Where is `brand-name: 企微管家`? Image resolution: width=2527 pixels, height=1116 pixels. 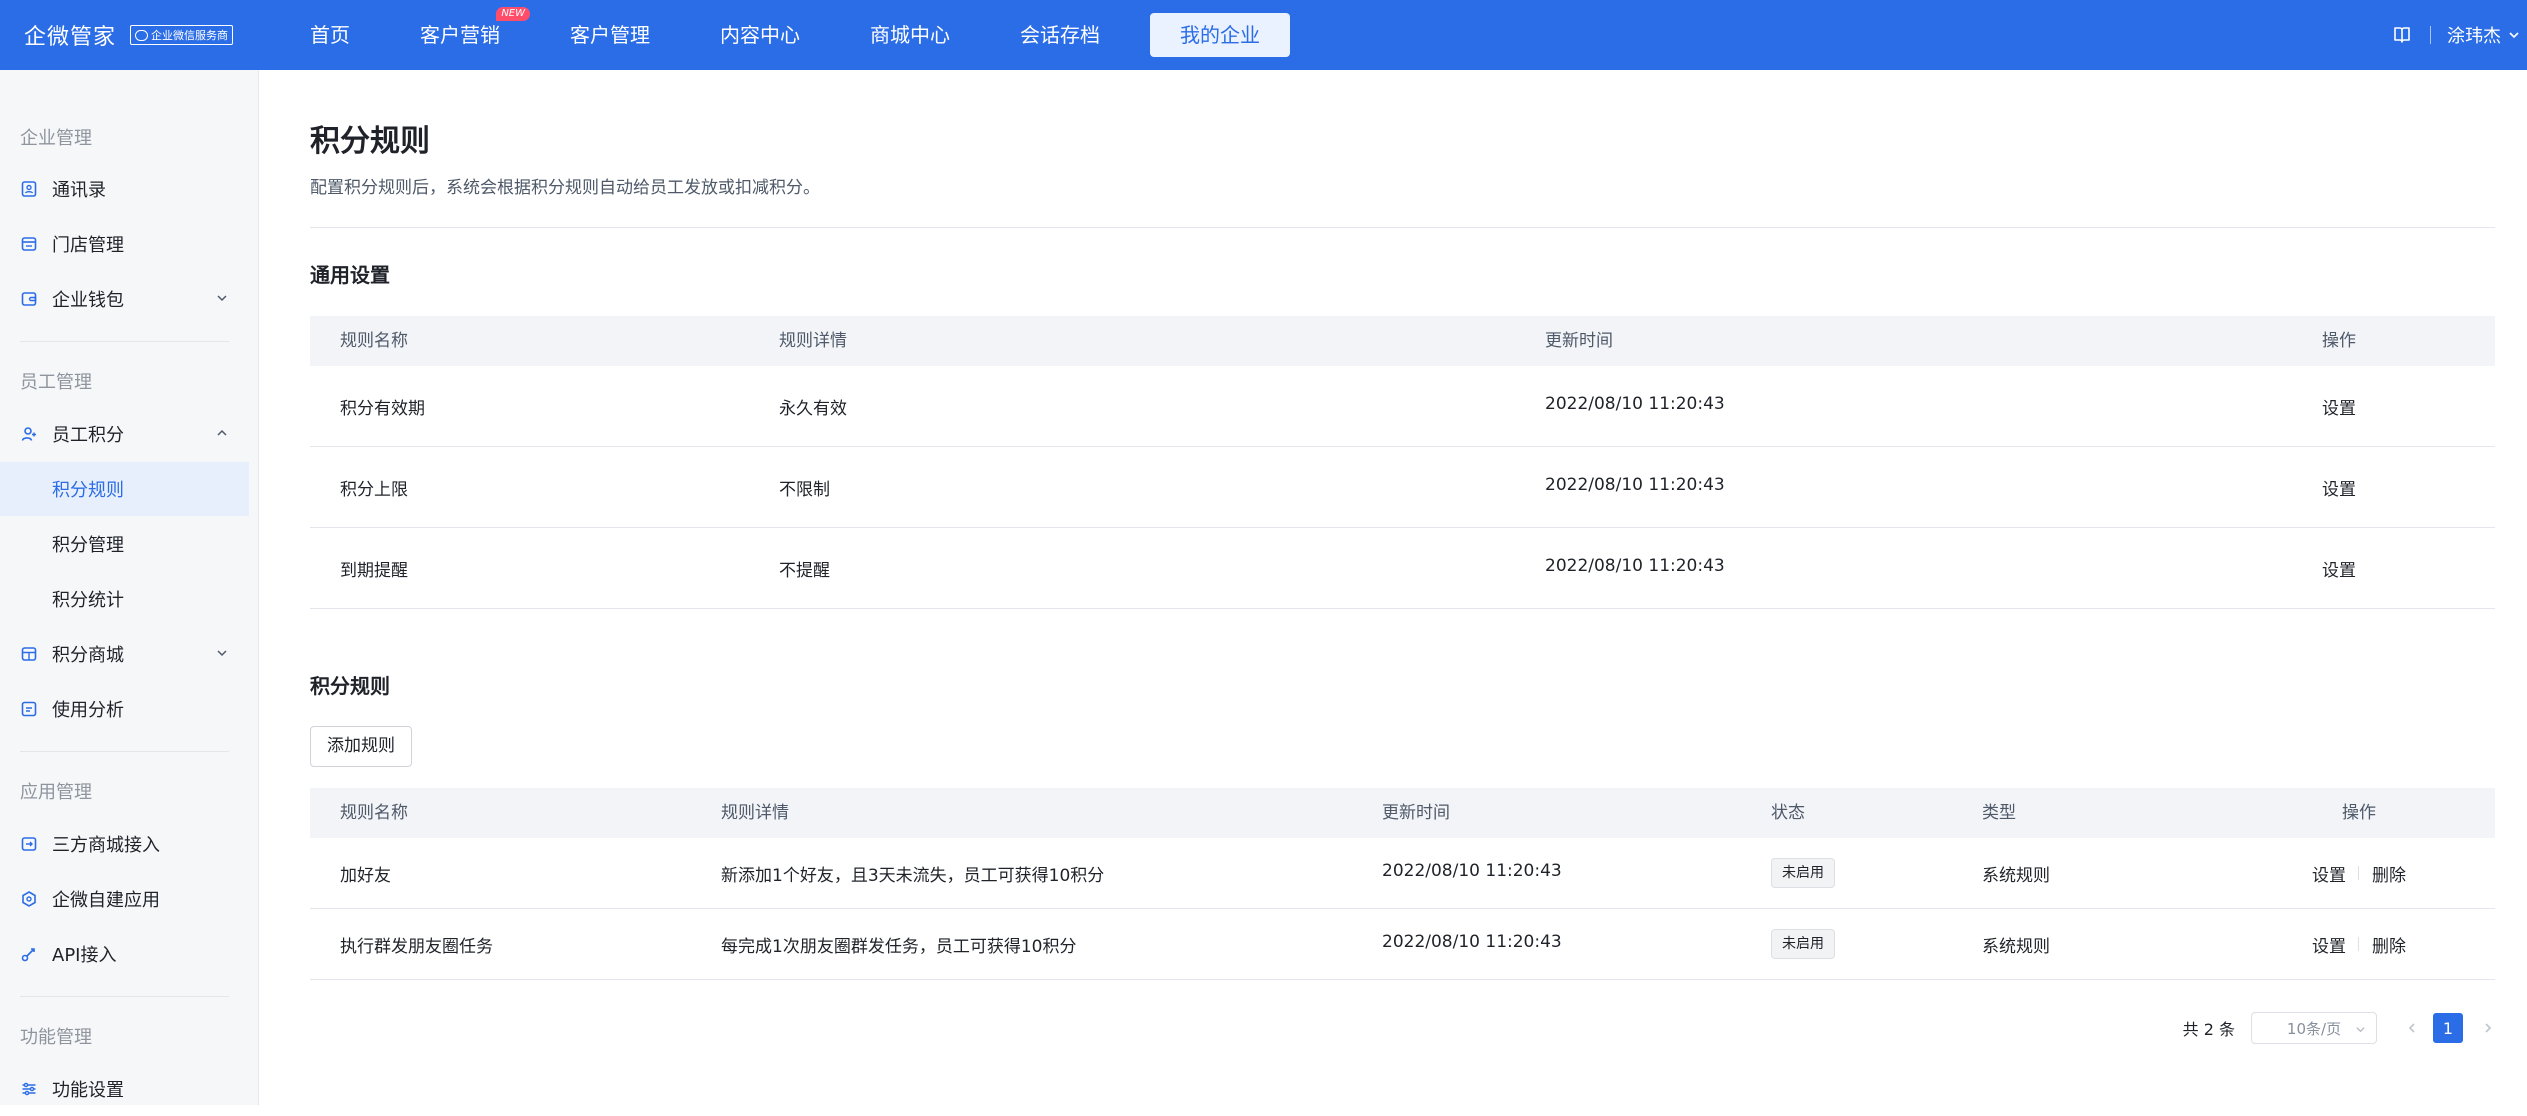 brand-name: 企微管家 is located at coordinates (70, 37).